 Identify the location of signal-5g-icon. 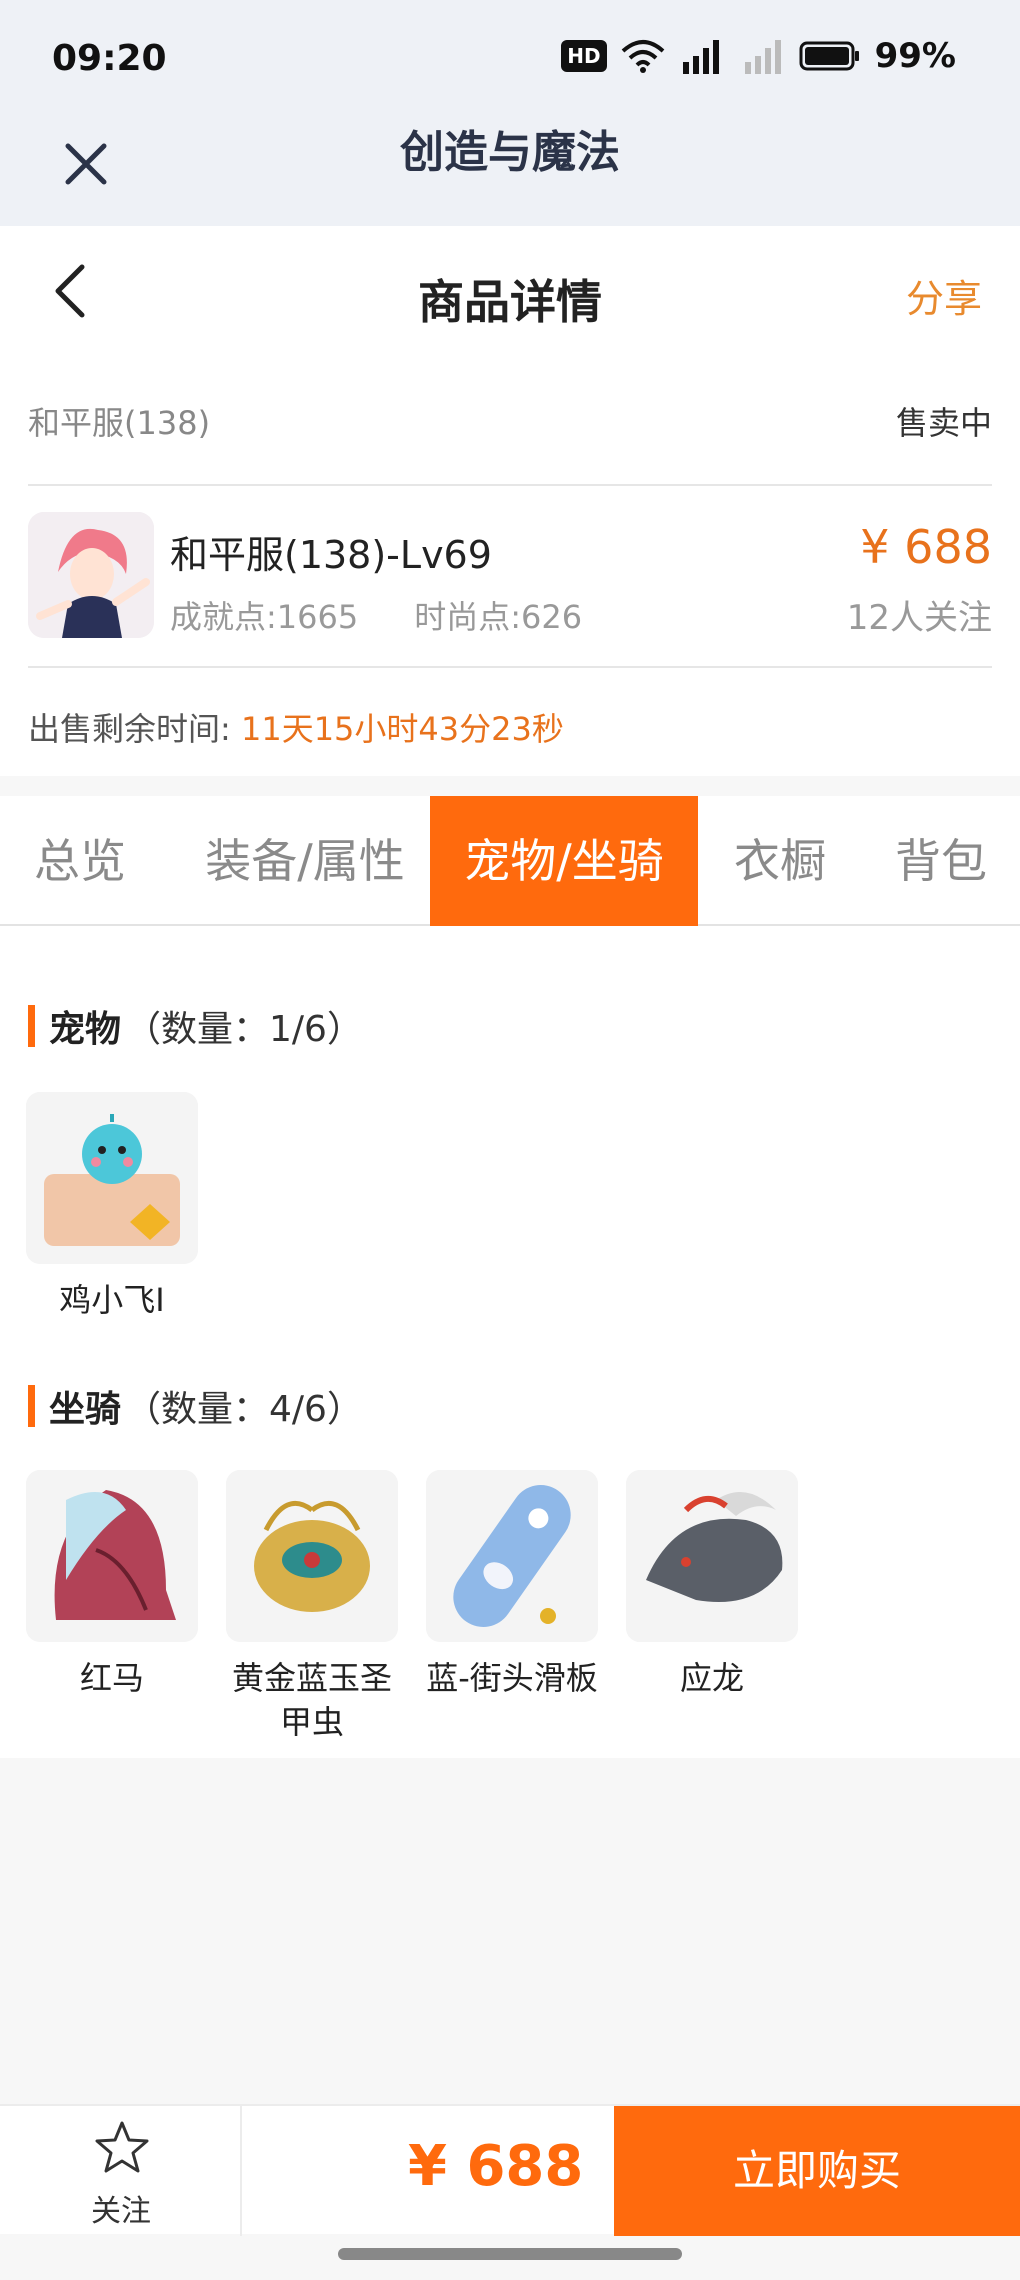
(700, 57).